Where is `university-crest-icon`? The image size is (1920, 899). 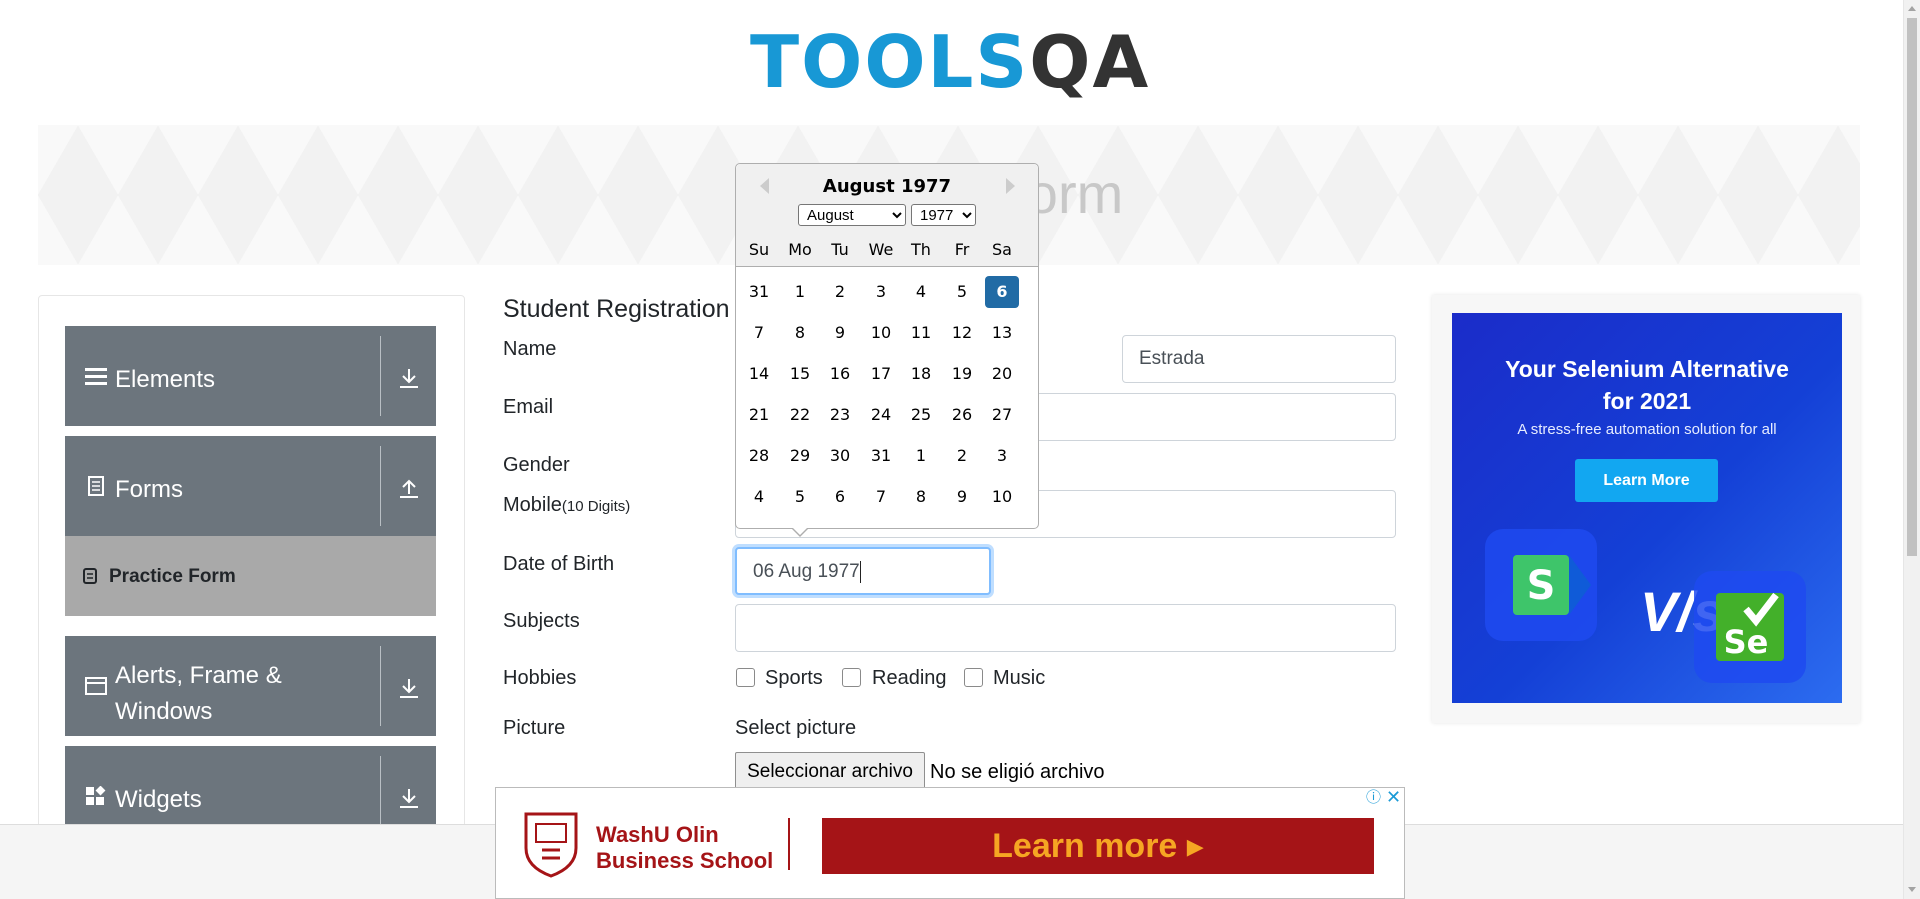
university-crest-icon is located at coordinates (551, 845).